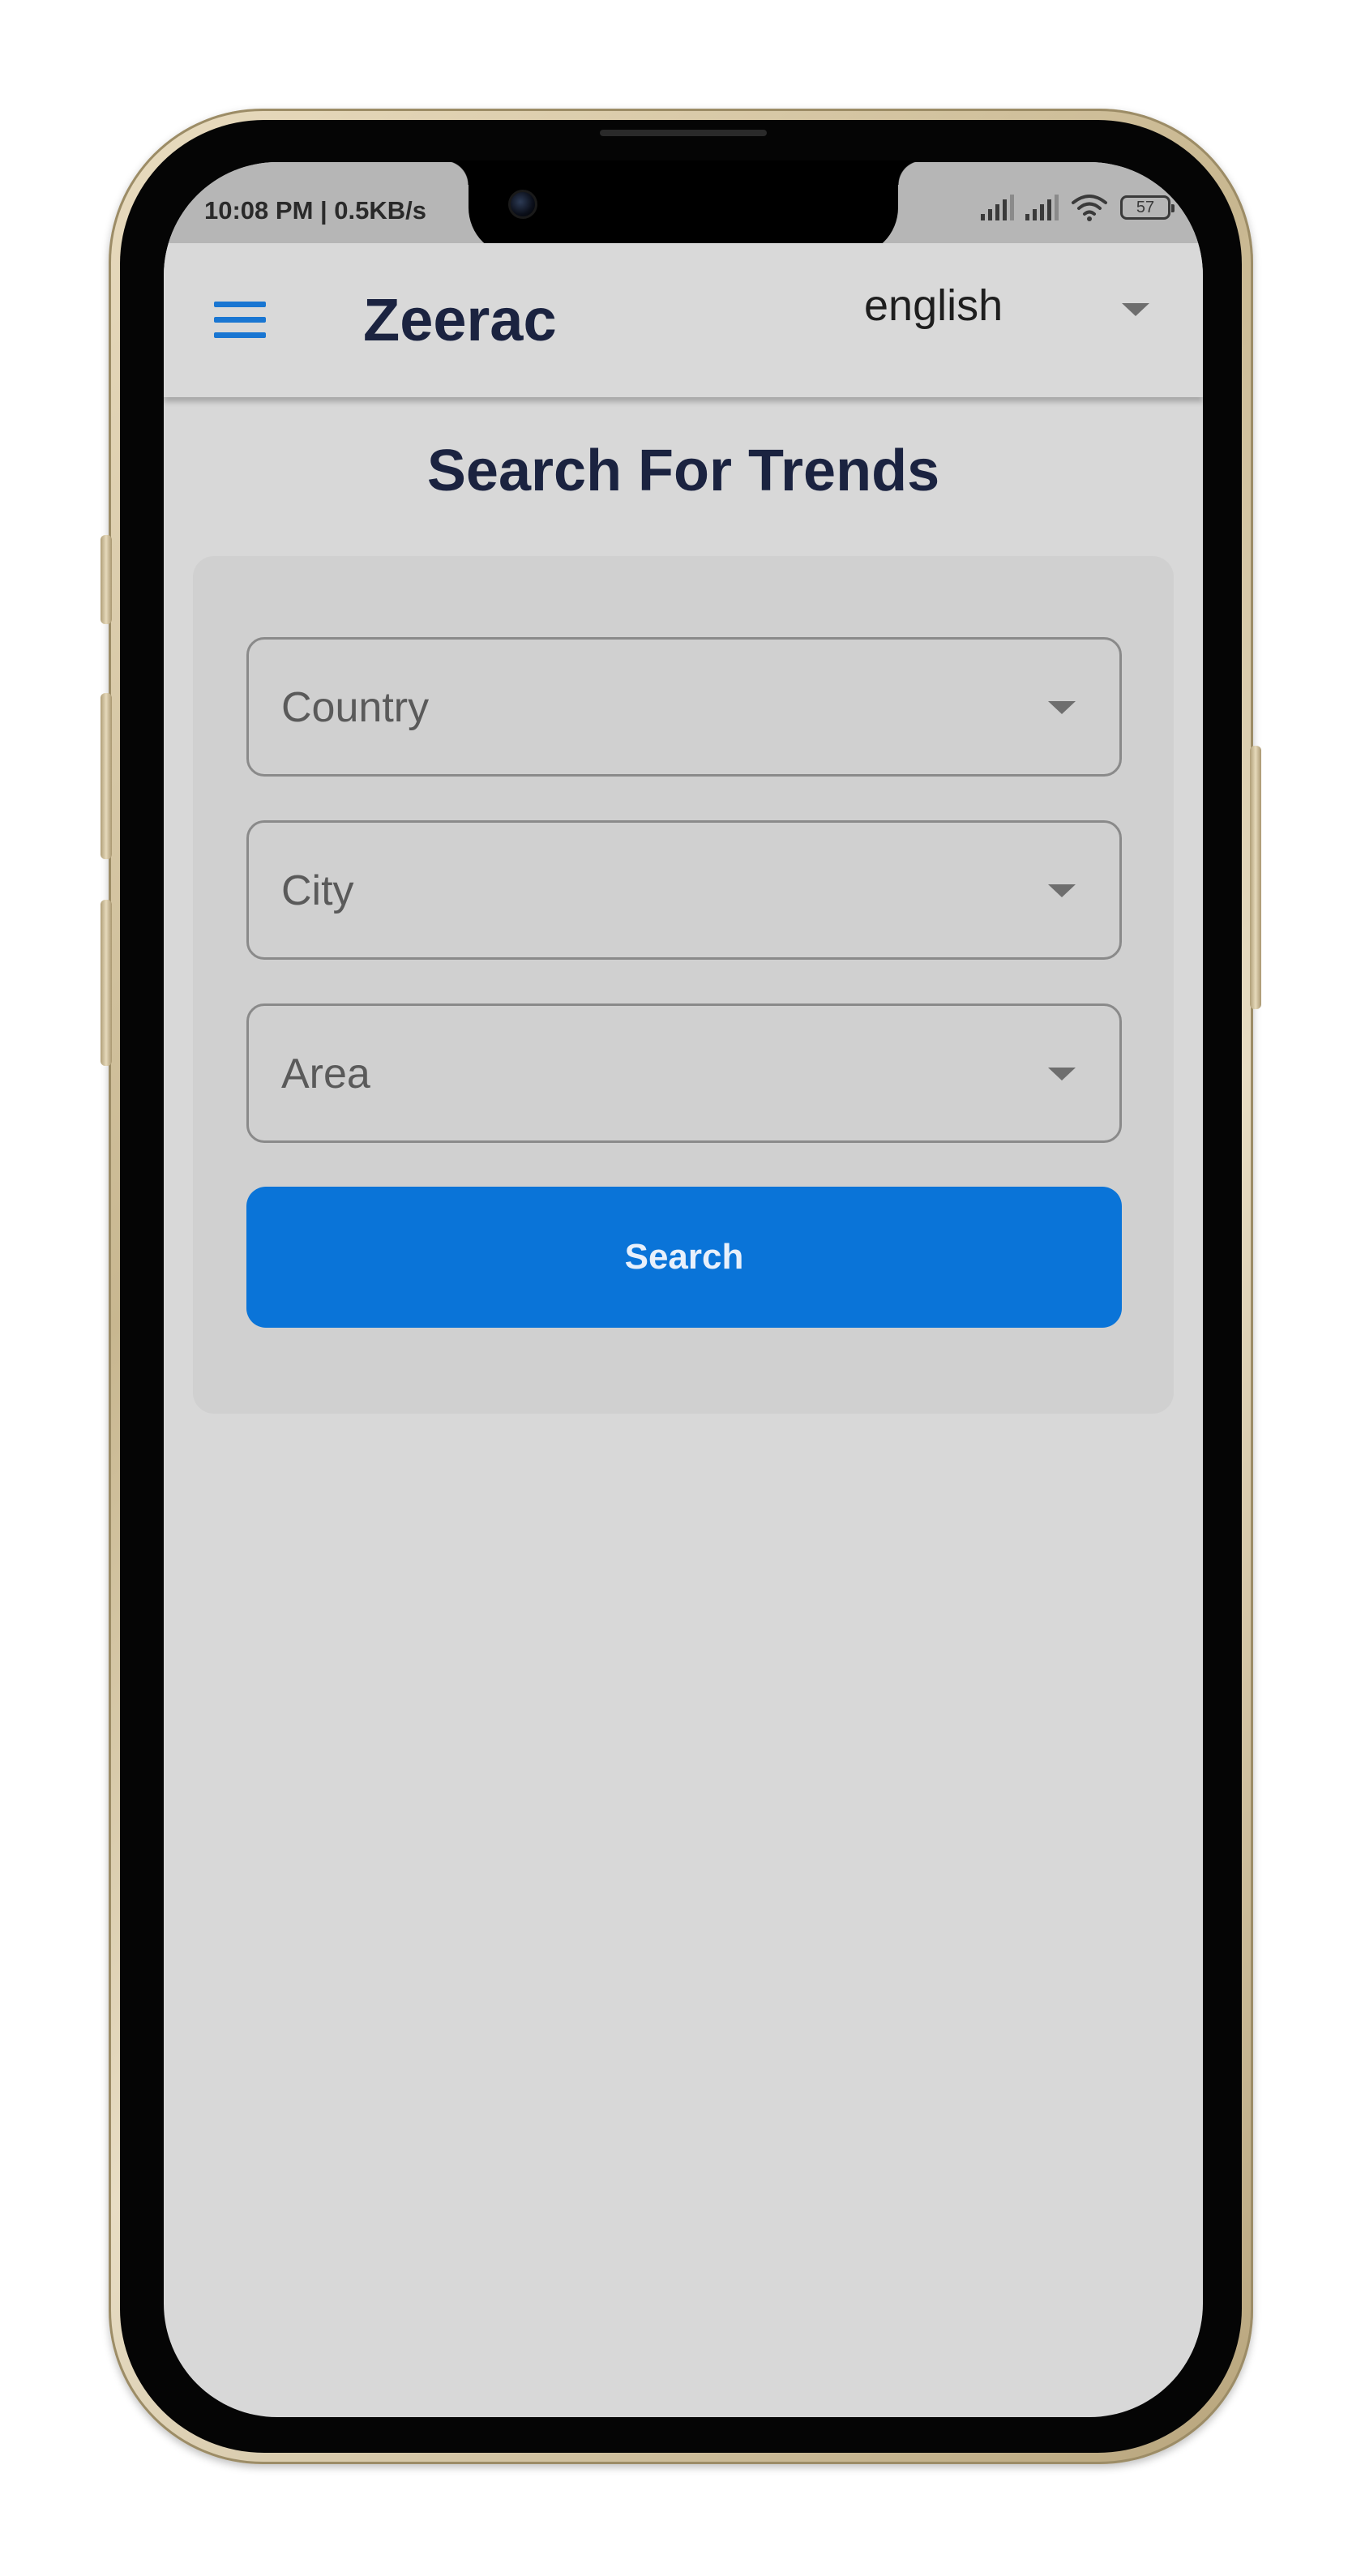 The height and width of the screenshot is (2576, 1365). I want to click on app-bar: Zeerac english, so click(683, 320).